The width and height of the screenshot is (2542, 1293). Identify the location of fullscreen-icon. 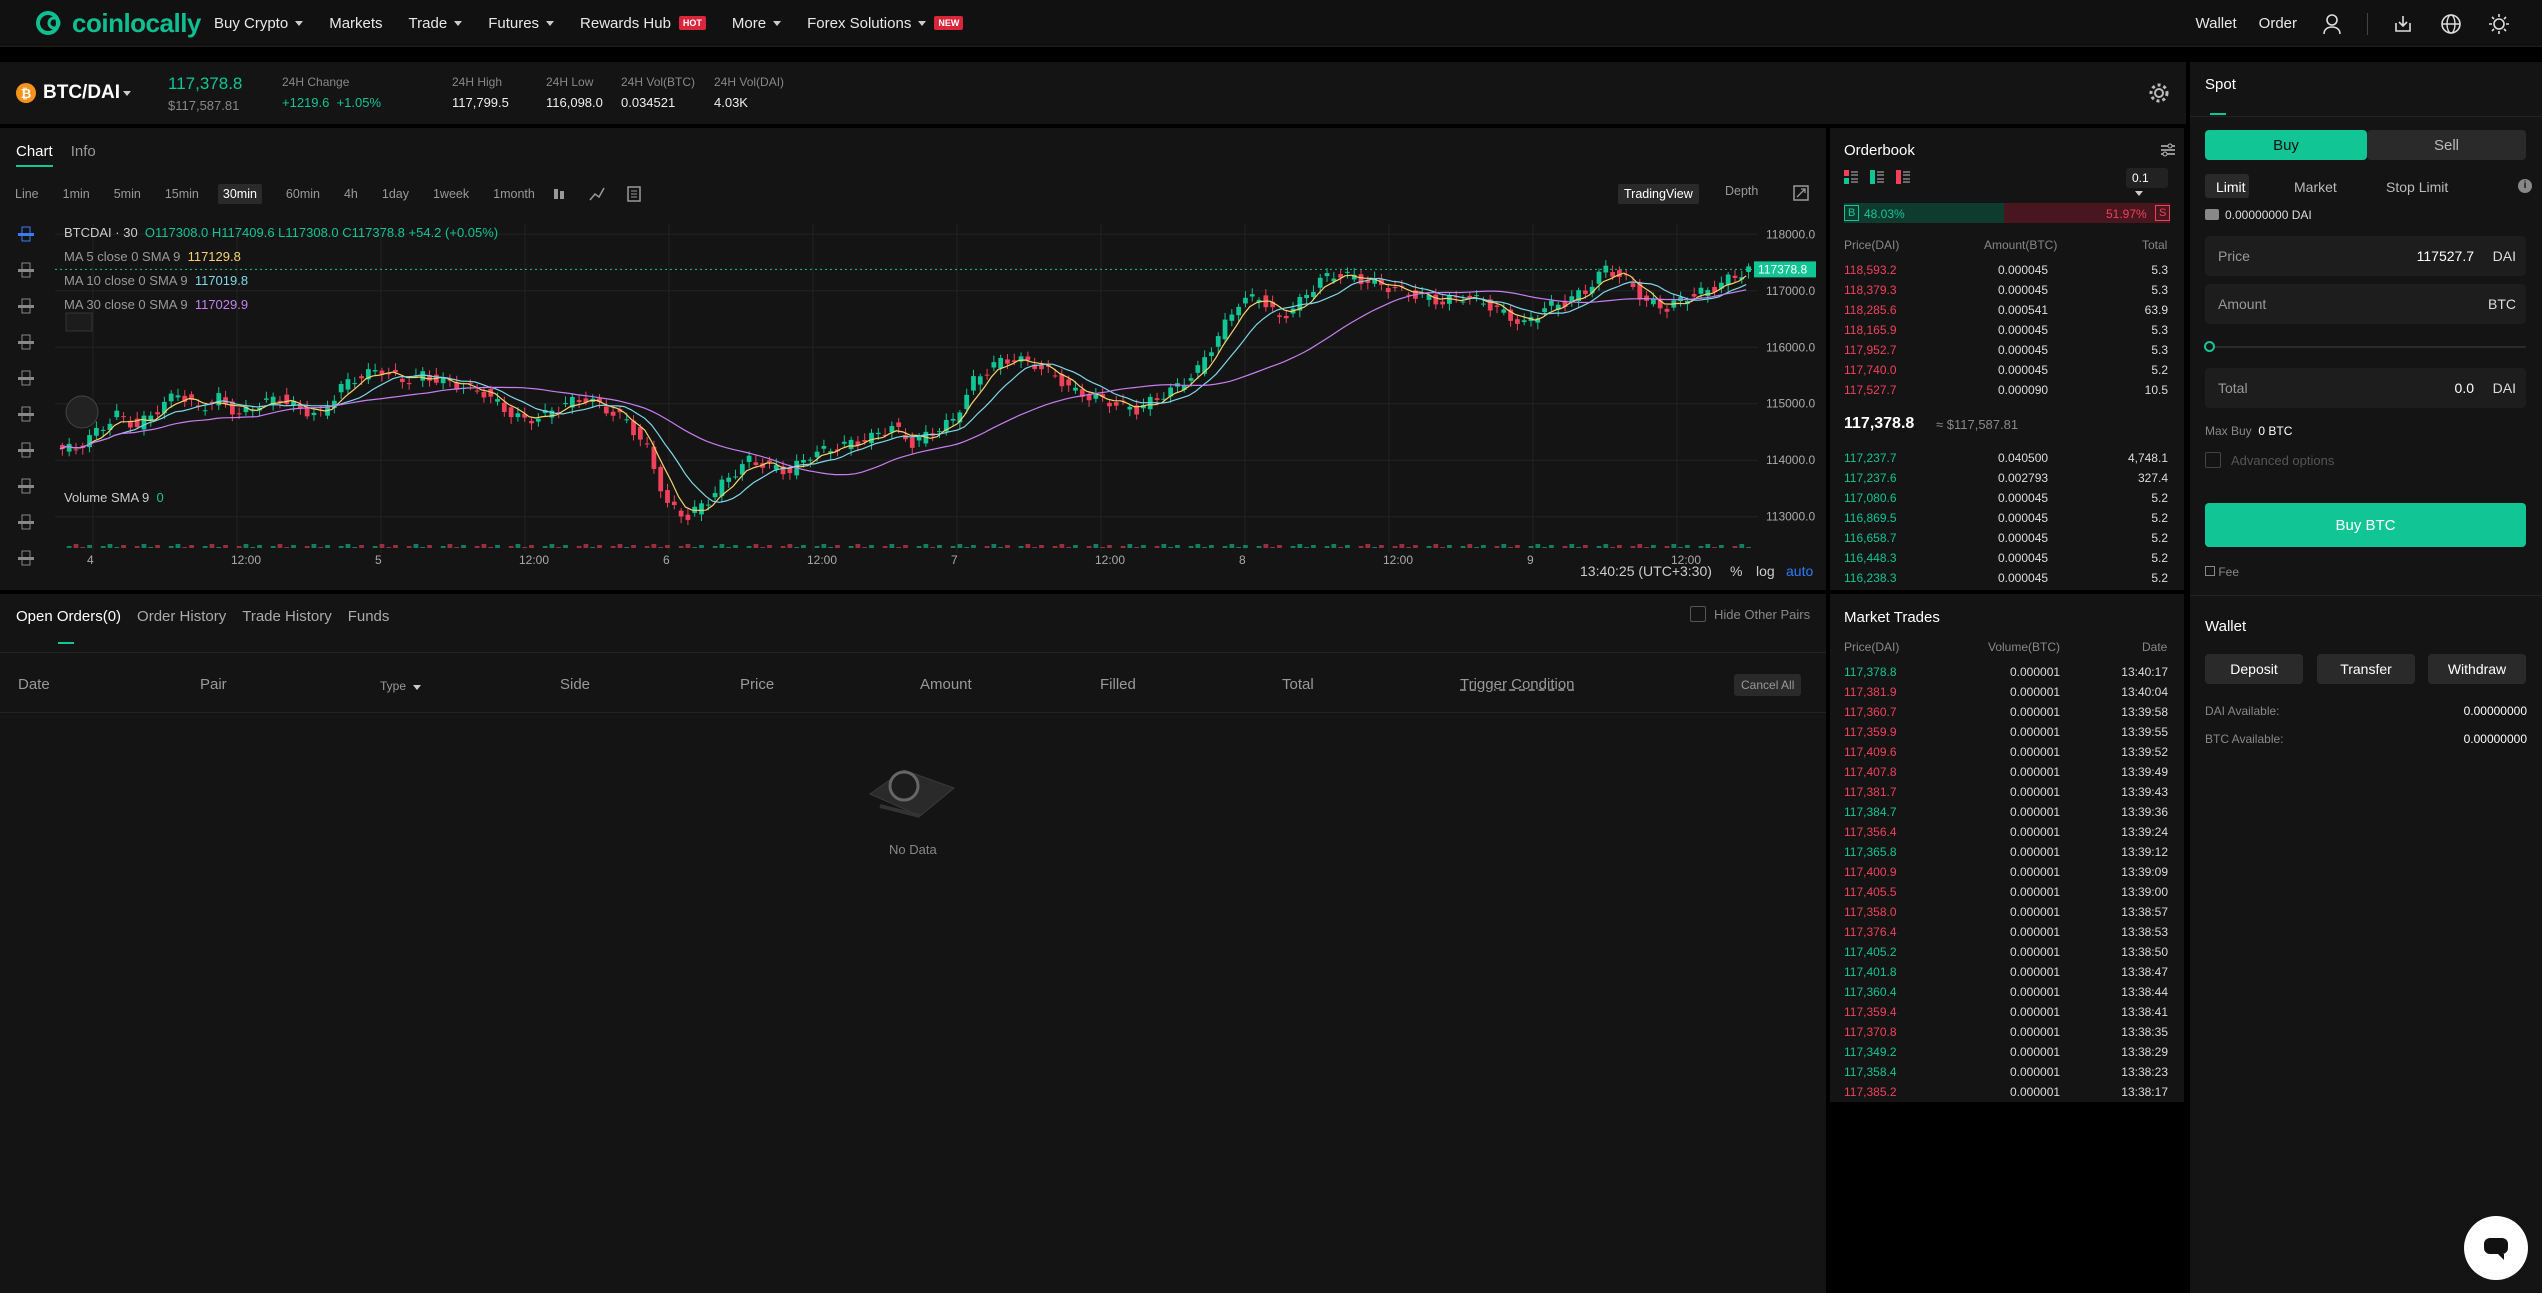
(1801, 195).